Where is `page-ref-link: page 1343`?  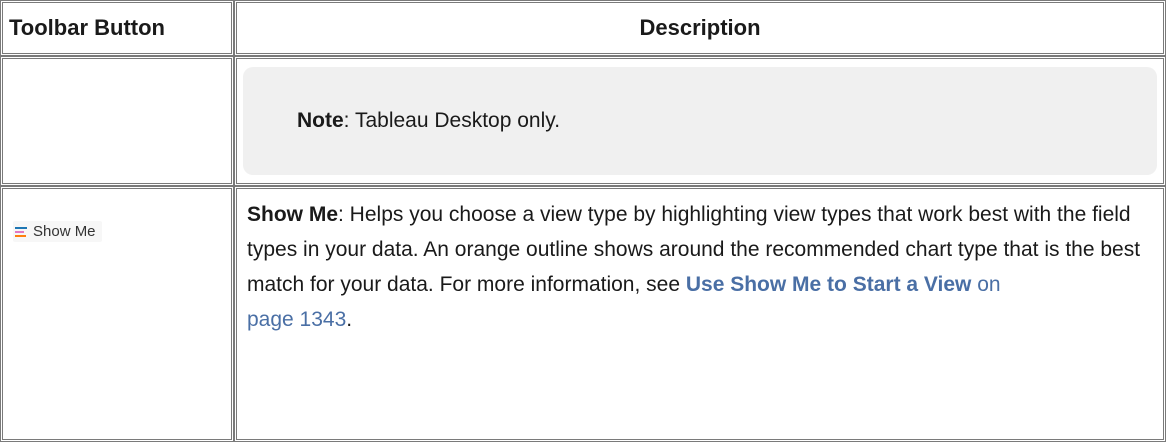 page-ref-link: page 1343 is located at coordinates (296, 319).